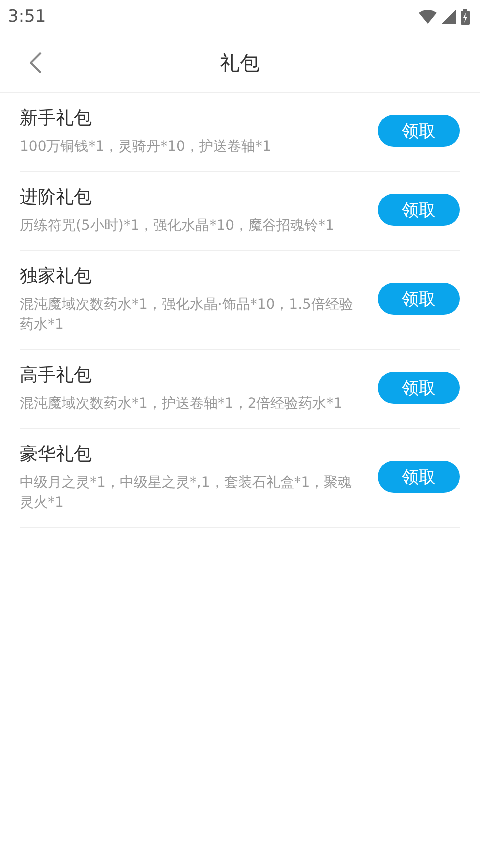 Image resolution: width=480 pixels, height=855 pixels. What do you see at coordinates (187, 493) in the screenshot?
I see `gift-contents: 中级月之灵*1，中级星之灵*,1，套装石礼盒*1，聚魂灵火*1` at bounding box center [187, 493].